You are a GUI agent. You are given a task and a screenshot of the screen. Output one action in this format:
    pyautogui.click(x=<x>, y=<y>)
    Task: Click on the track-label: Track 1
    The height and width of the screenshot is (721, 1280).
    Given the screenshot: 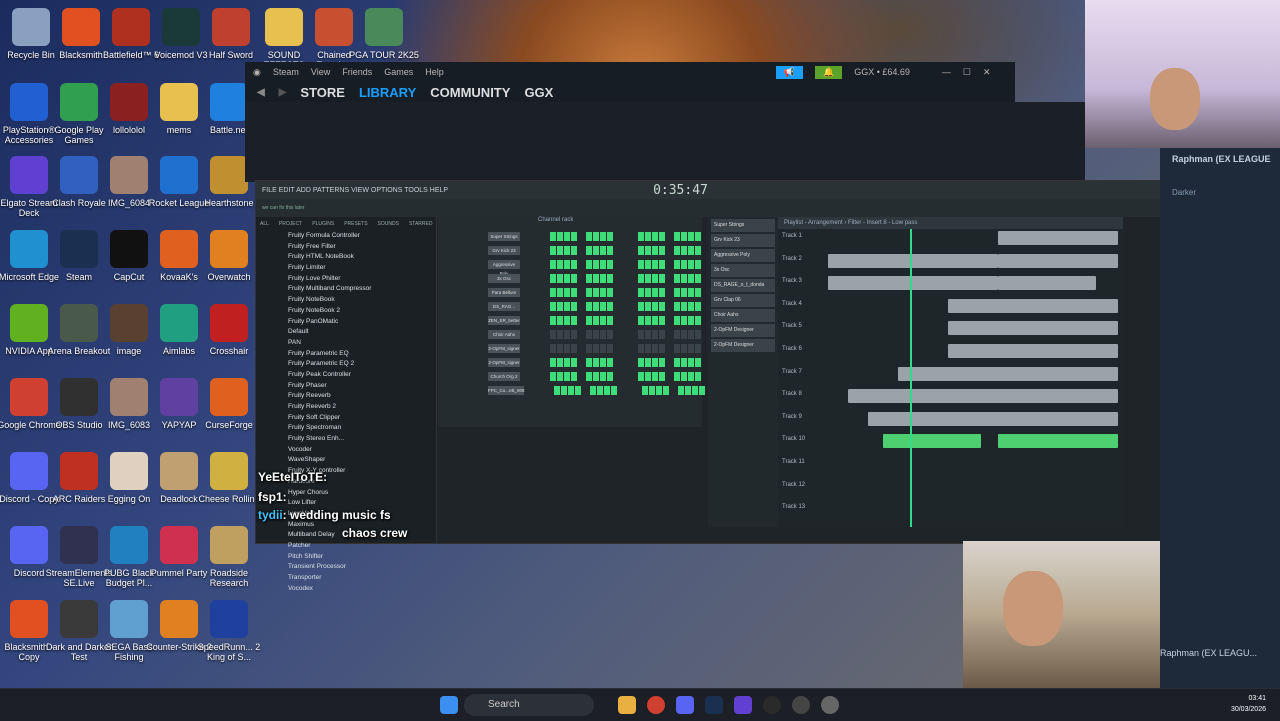 What is the action you would take?
    pyautogui.click(x=792, y=236)
    